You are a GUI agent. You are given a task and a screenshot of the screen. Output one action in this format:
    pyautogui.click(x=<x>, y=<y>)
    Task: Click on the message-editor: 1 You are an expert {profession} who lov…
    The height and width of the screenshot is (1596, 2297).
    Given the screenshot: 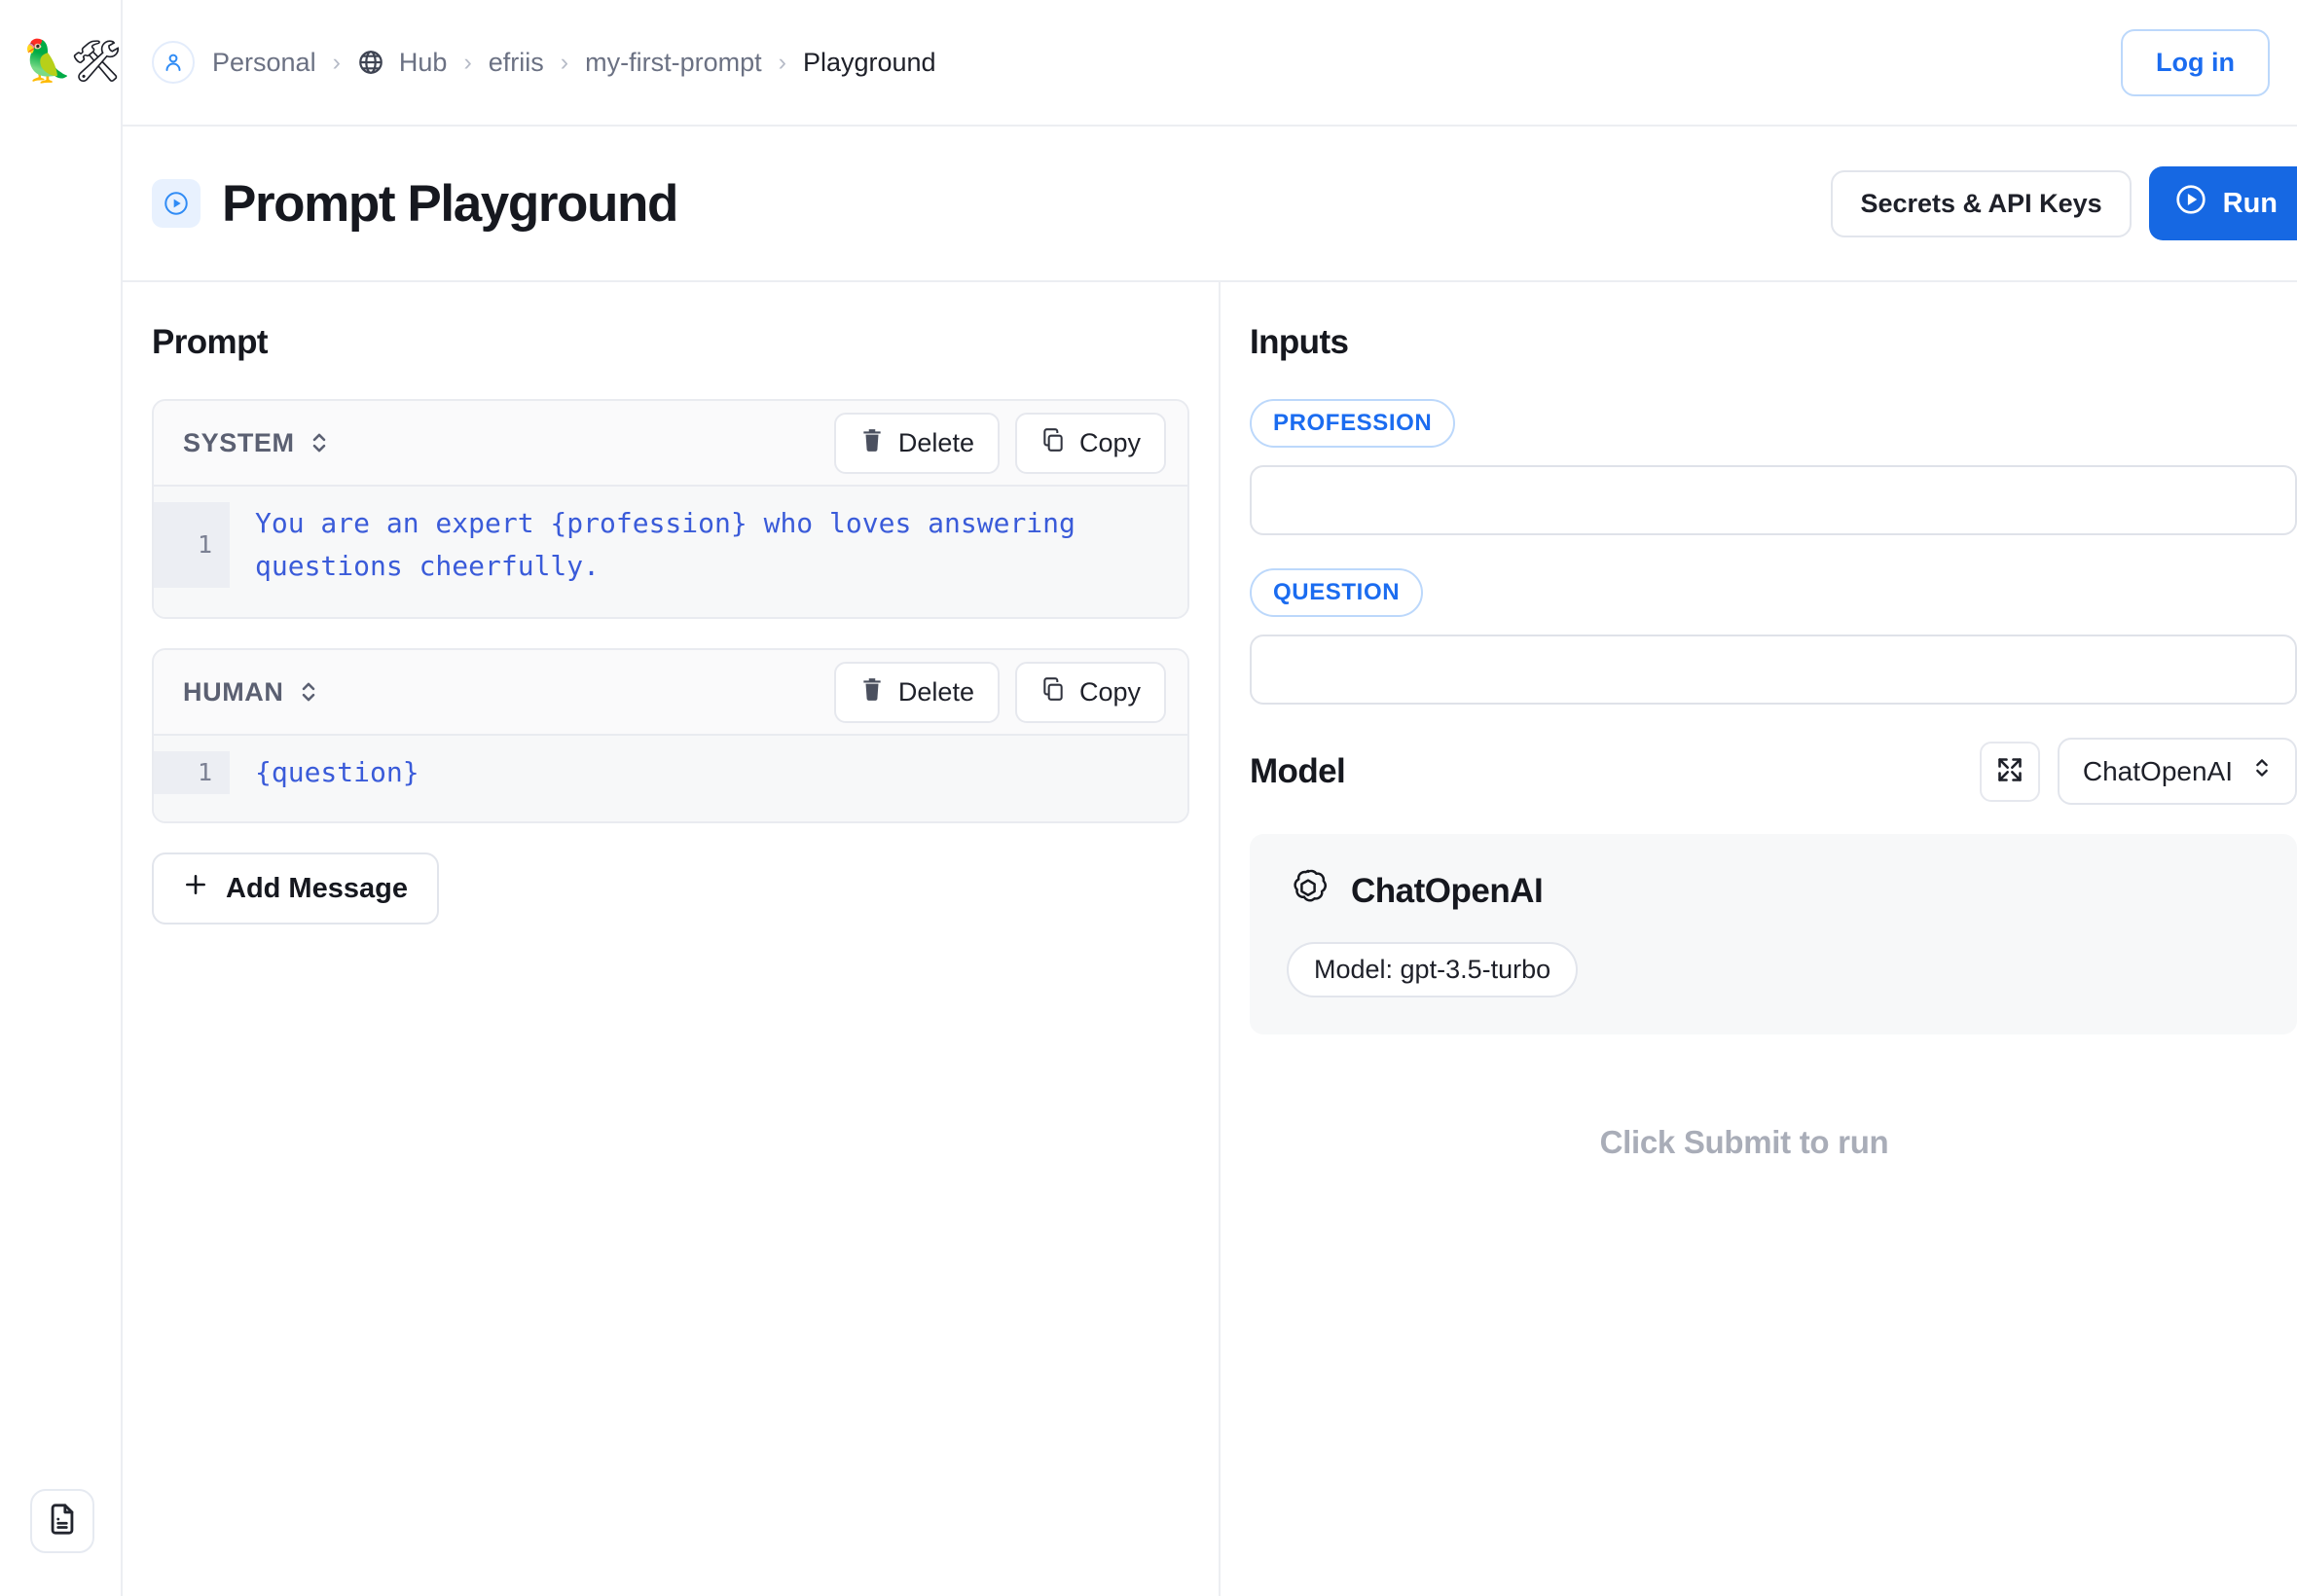 What is the action you would take?
    pyautogui.click(x=670, y=551)
    